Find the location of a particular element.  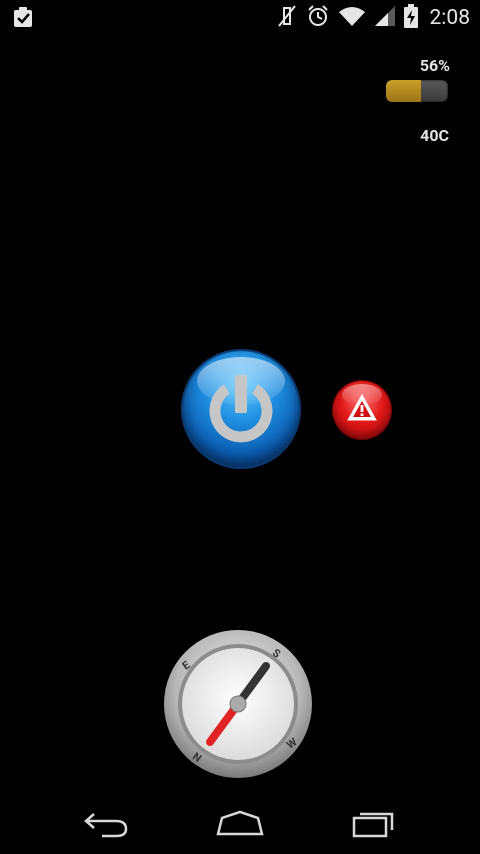

status-bar: 2:08 is located at coordinates (240, 18).